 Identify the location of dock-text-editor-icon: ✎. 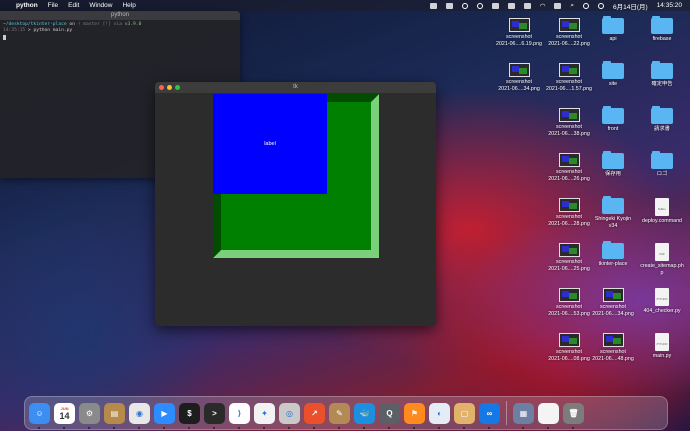
(339, 415).